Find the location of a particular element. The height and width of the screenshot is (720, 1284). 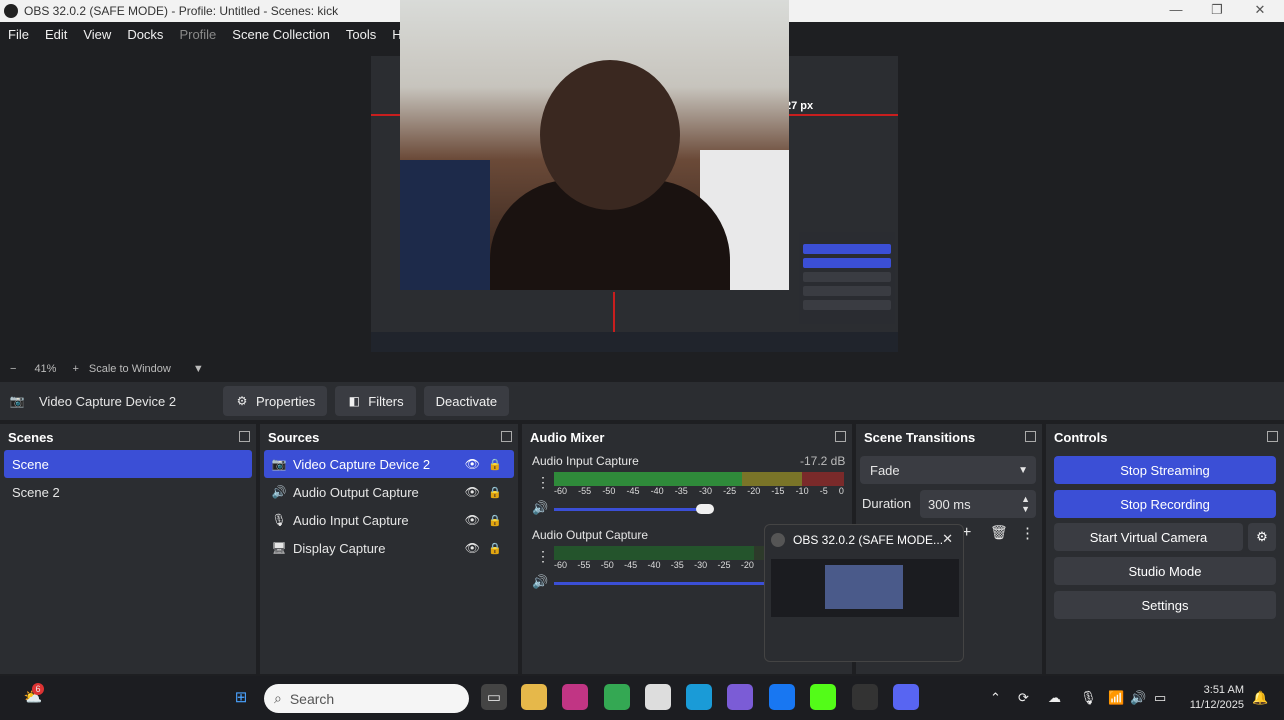

microphone-icon: 🎙 is located at coordinates (1088, 698).